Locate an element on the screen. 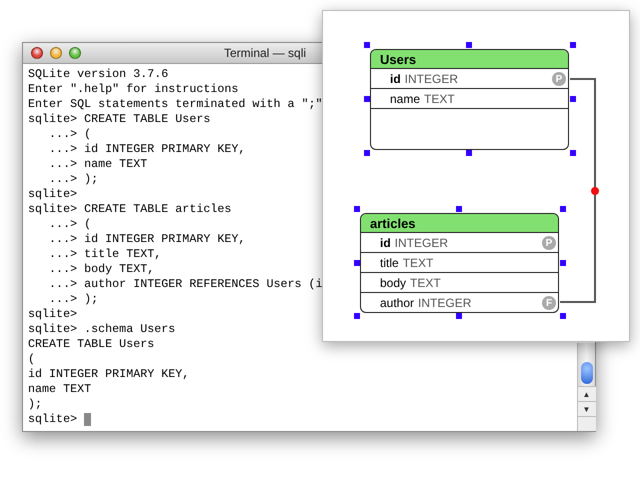 The width and height of the screenshot is (640, 480). table-name: Users is located at coordinates (398, 59).